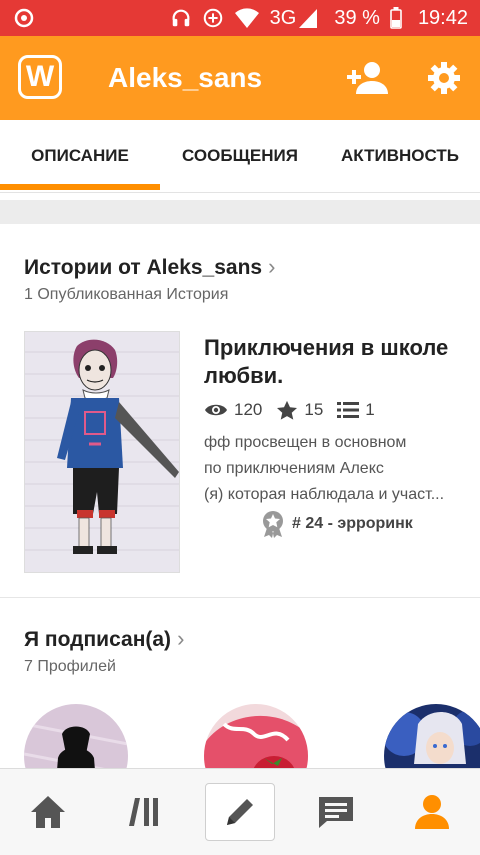 The height and width of the screenshot is (855, 480). I want to click on tab-description: ОПИСАНИЕ, so click(80, 156).